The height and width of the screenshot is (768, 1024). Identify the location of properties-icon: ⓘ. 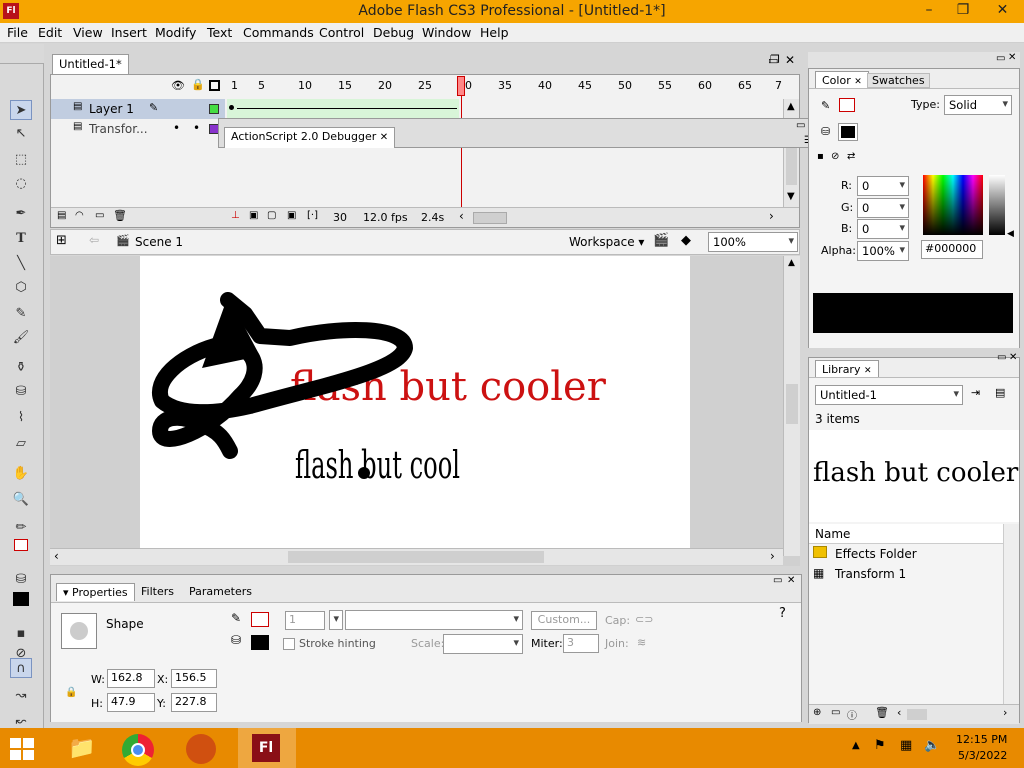
(852, 714).